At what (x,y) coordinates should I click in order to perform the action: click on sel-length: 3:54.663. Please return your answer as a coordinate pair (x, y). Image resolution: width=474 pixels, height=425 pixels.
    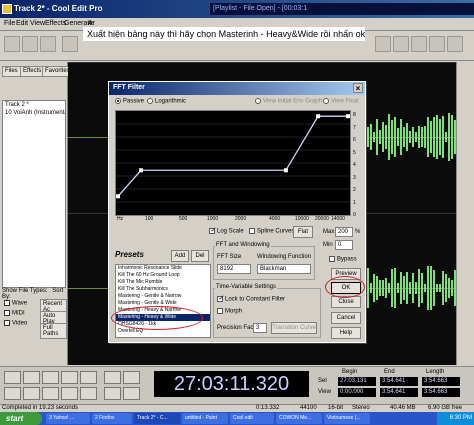
    Looking at the image, I should click on (441, 381).